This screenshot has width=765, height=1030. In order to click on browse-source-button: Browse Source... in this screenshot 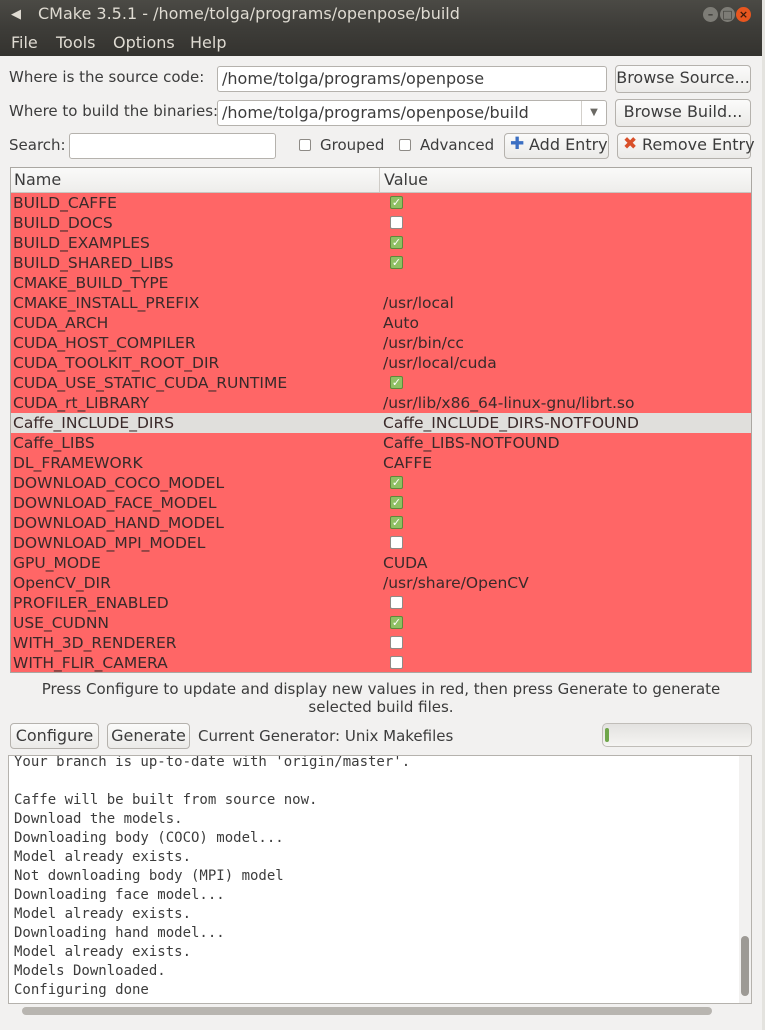, I will do `click(683, 79)`.